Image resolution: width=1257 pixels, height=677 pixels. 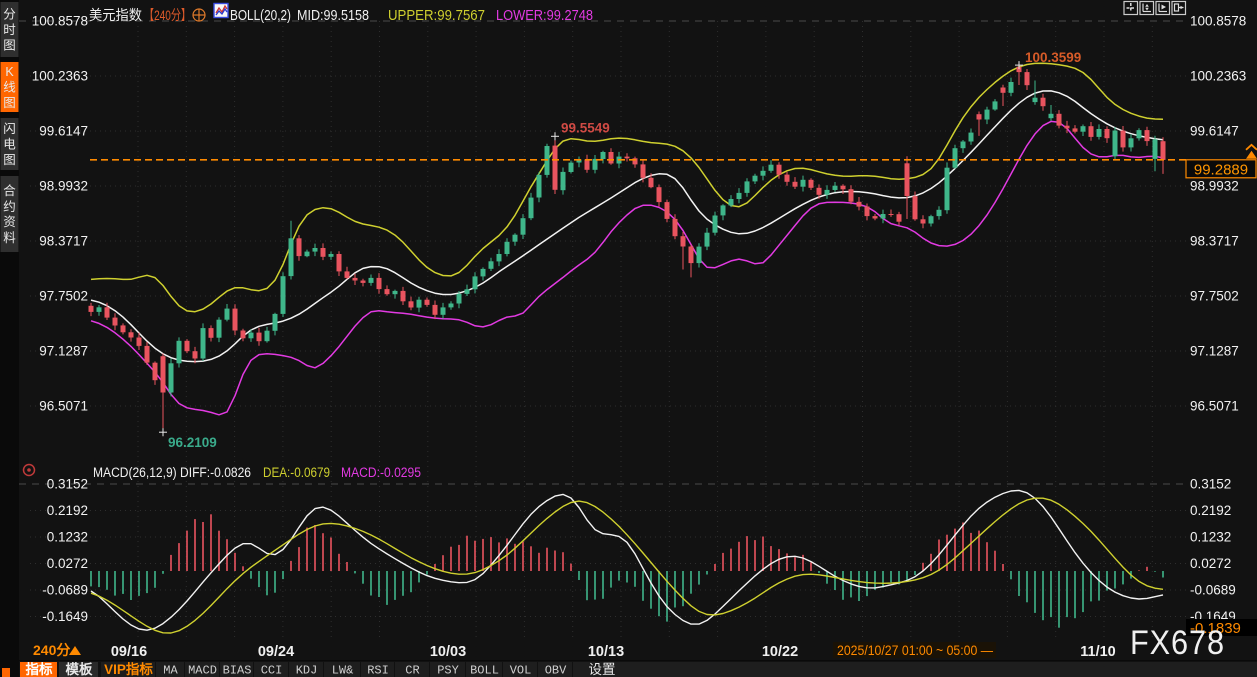 I want to click on svg-text: 约, so click(x=9, y=206).